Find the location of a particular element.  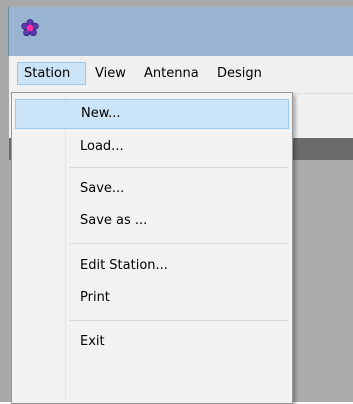

menu-item-print-label: Print is located at coordinates (95, 297).